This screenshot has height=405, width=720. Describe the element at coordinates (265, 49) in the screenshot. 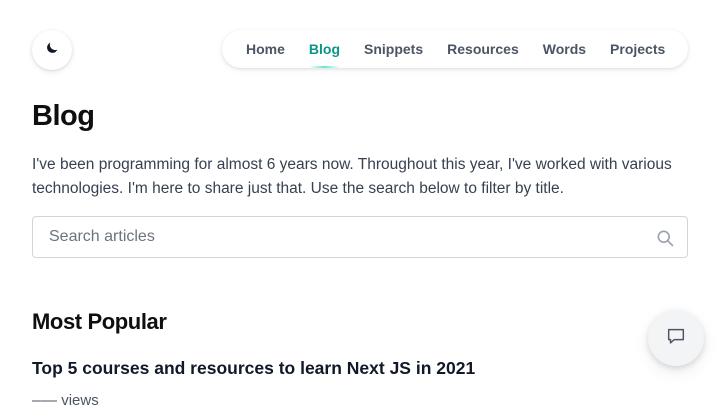

I see `nav-item-home: Home` at that location.